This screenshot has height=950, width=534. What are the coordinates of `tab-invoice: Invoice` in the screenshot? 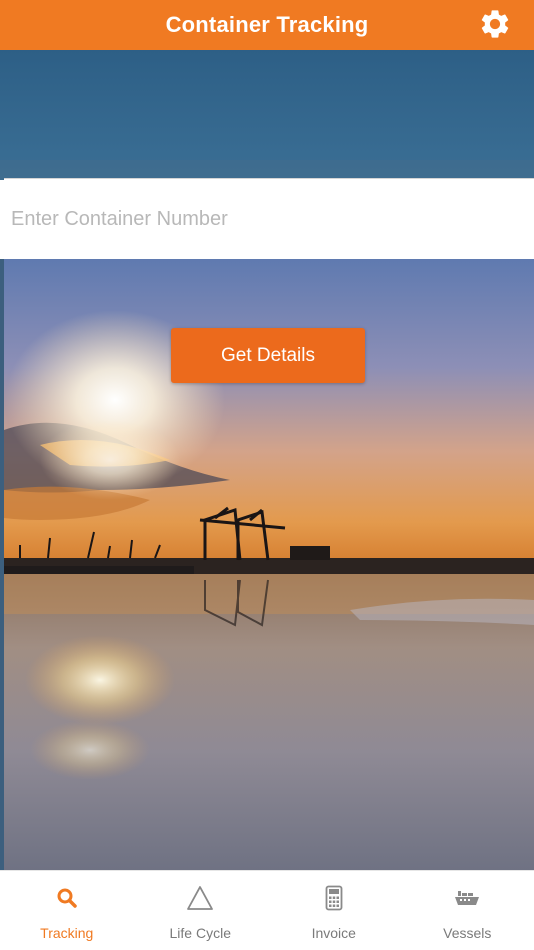 It's located at (334, 910).